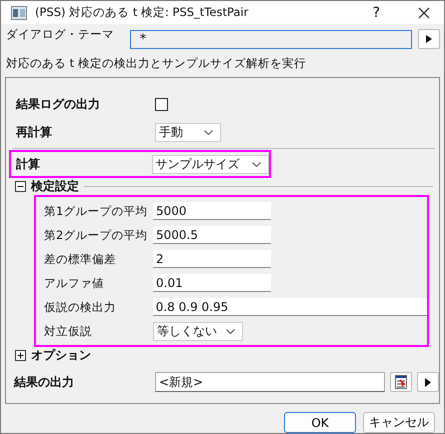 The width and height of the screenshot is (445, 434). Describe the element at coordinates (142, 12) in the screenshot. I see `window-title: (PSS) 対応のある t 検定: PSS_tTestPair` at that location.